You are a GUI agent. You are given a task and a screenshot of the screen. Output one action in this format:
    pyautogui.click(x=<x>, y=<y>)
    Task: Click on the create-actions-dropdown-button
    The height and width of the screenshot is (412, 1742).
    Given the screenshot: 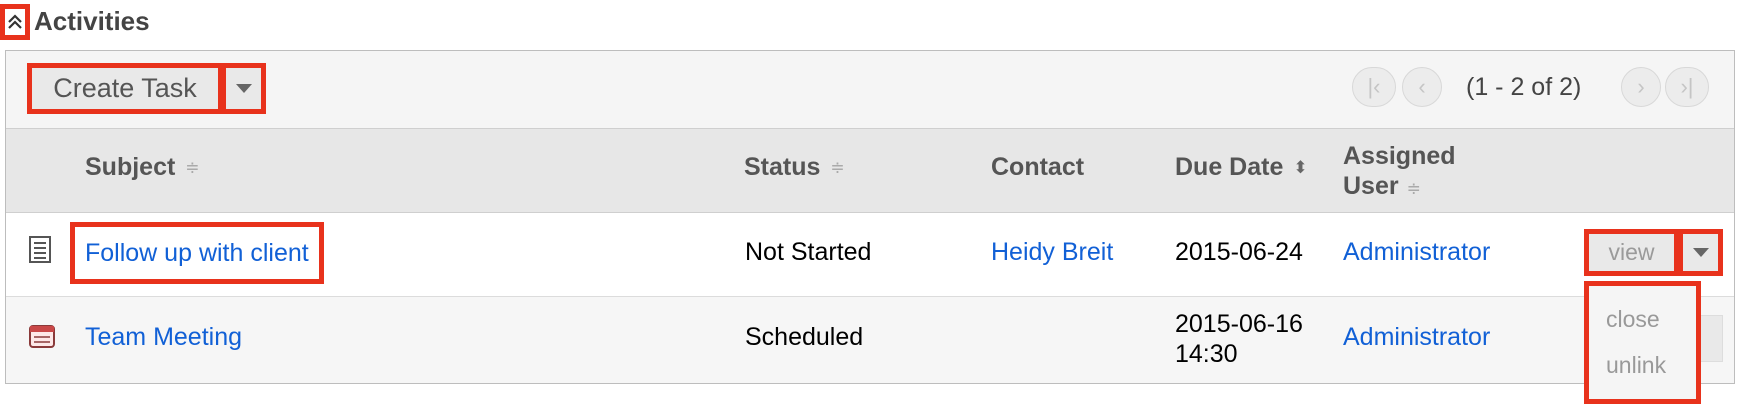 What is the action you would take?
    pyautogui.click(x=243, y=88)
    